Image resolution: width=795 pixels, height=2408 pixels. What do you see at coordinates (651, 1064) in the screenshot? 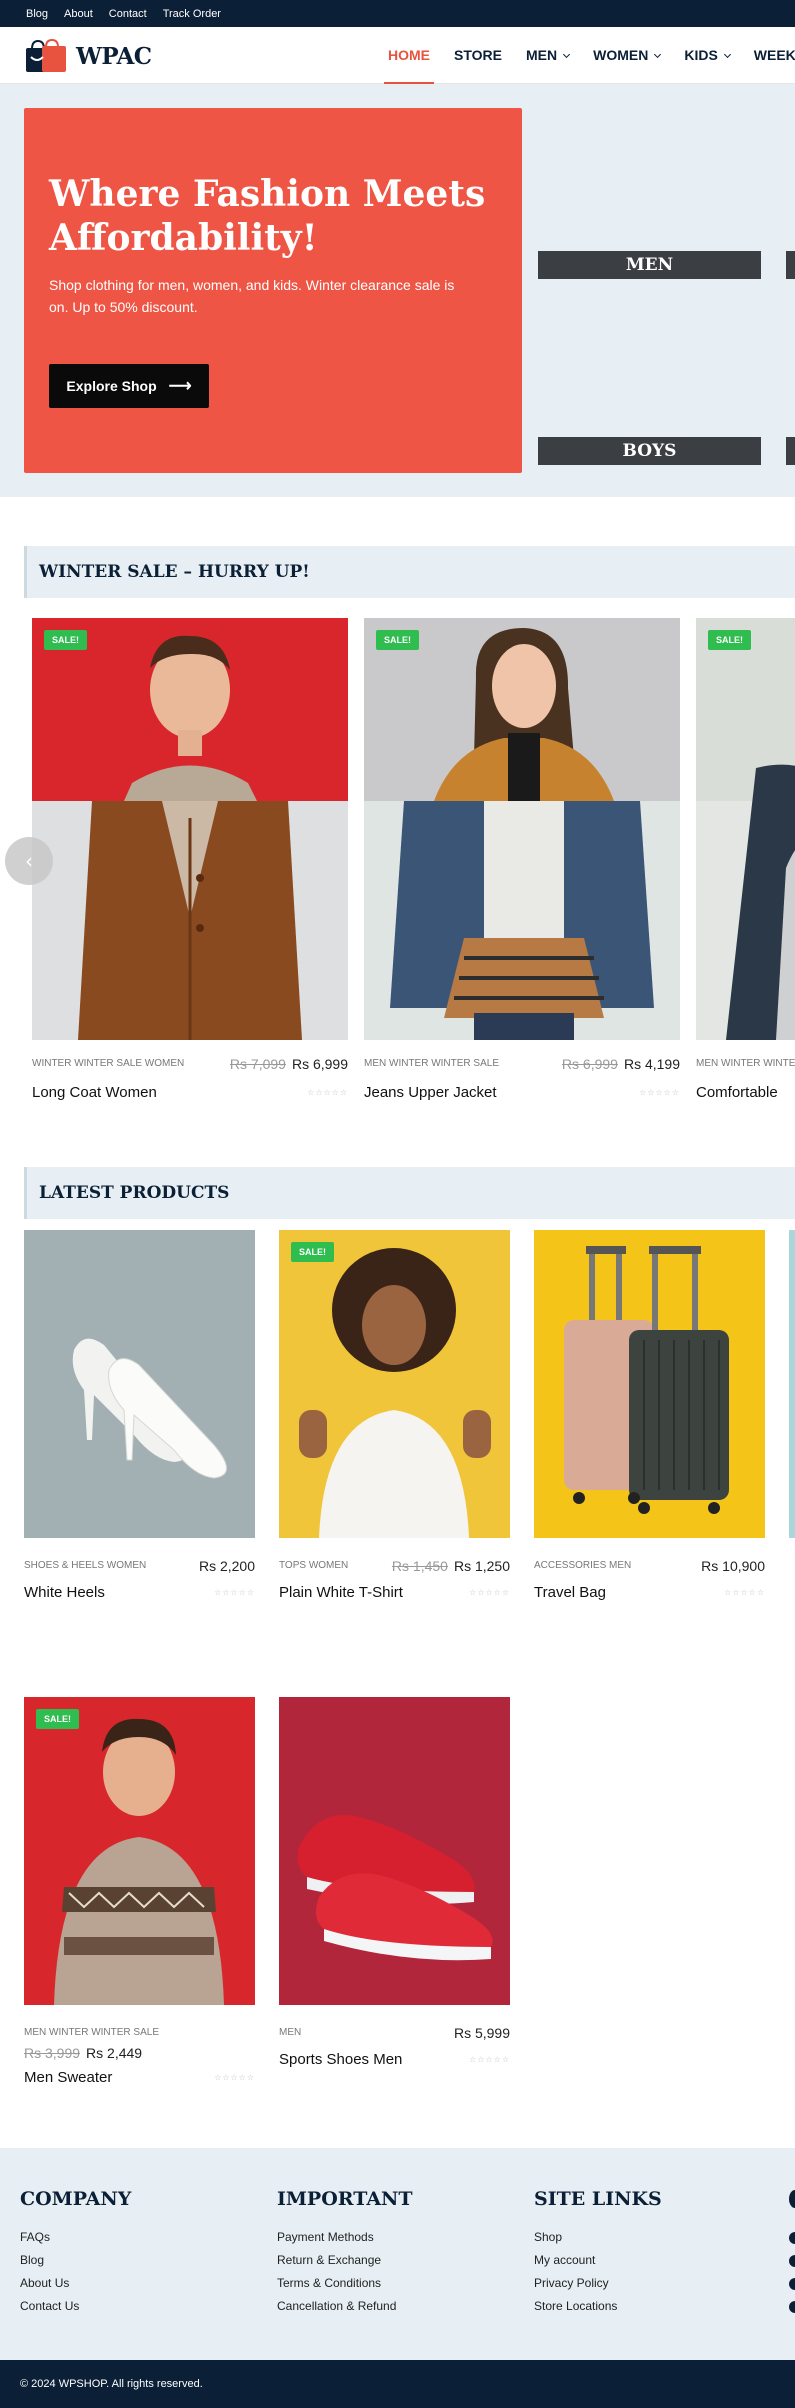
I see `current-price: Rs 4,199` at bounding box center [651, 1064].